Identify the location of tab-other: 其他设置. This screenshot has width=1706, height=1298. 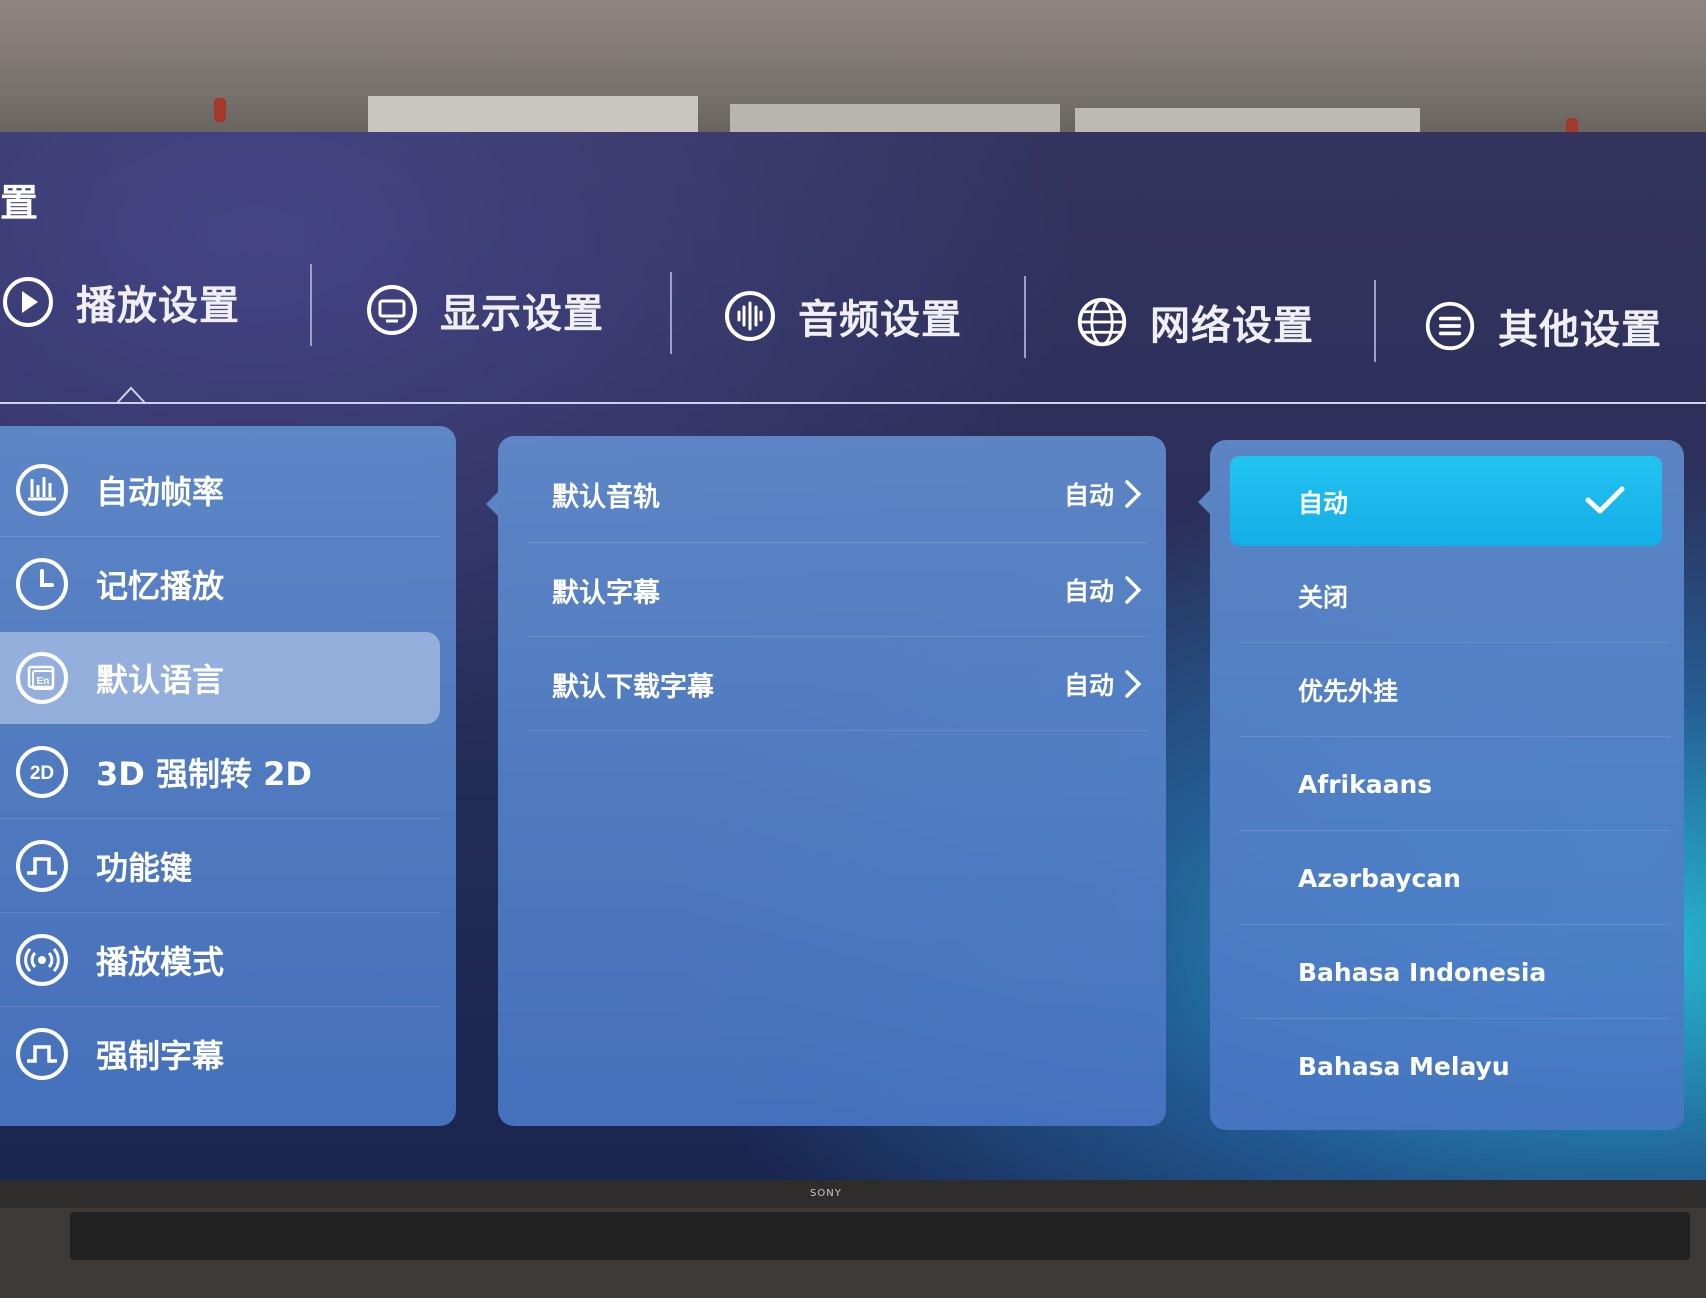
(1543, 326).